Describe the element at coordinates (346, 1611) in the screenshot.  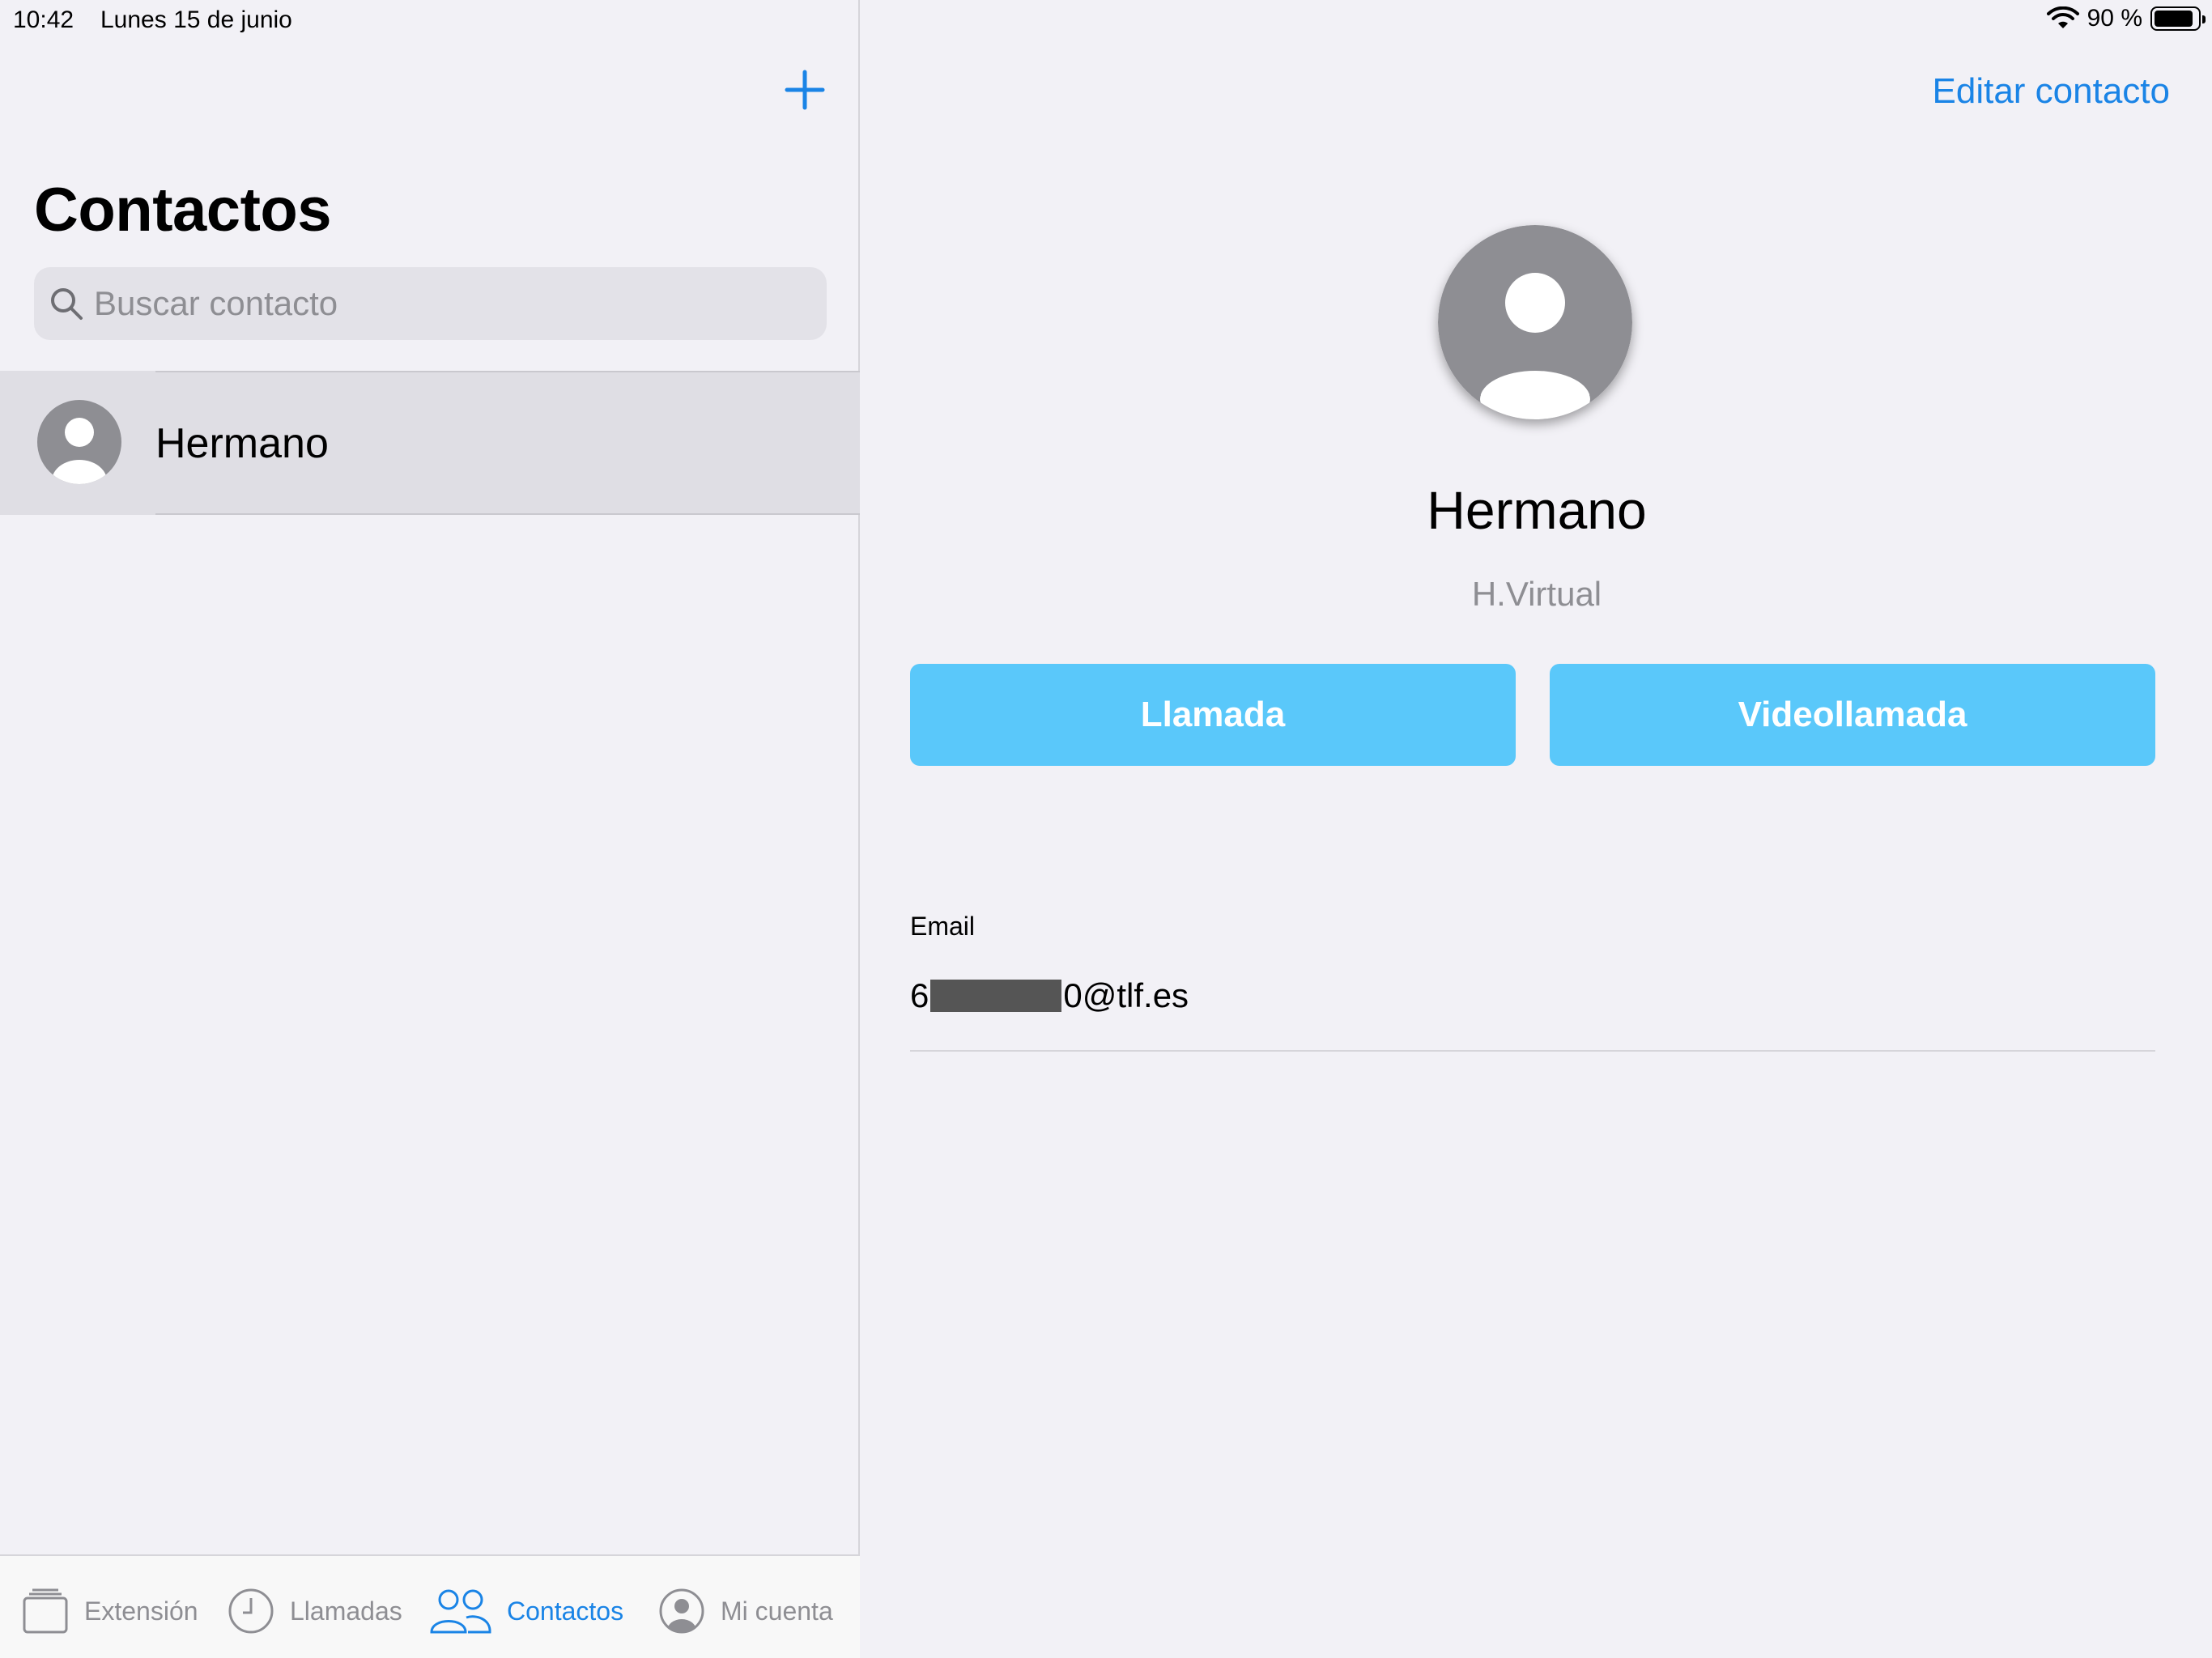
I see `tab-label: Llamadas` at that location.